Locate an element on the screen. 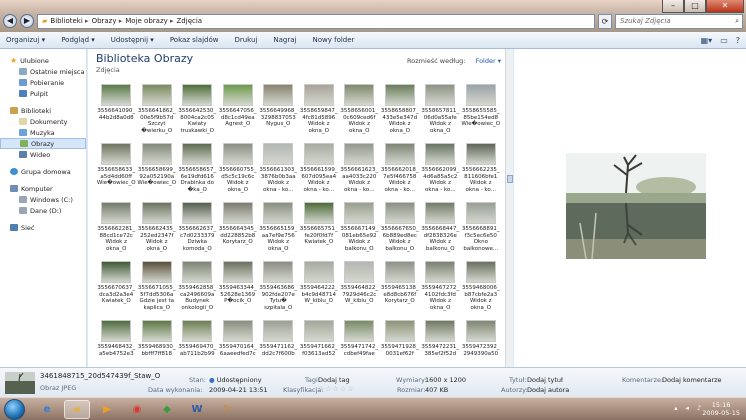 The width and height of the screenshot is (746, 420). file-tile: 3556658699_ 92a052190a Wie�owiec_O is located at coordinates (157, 170).